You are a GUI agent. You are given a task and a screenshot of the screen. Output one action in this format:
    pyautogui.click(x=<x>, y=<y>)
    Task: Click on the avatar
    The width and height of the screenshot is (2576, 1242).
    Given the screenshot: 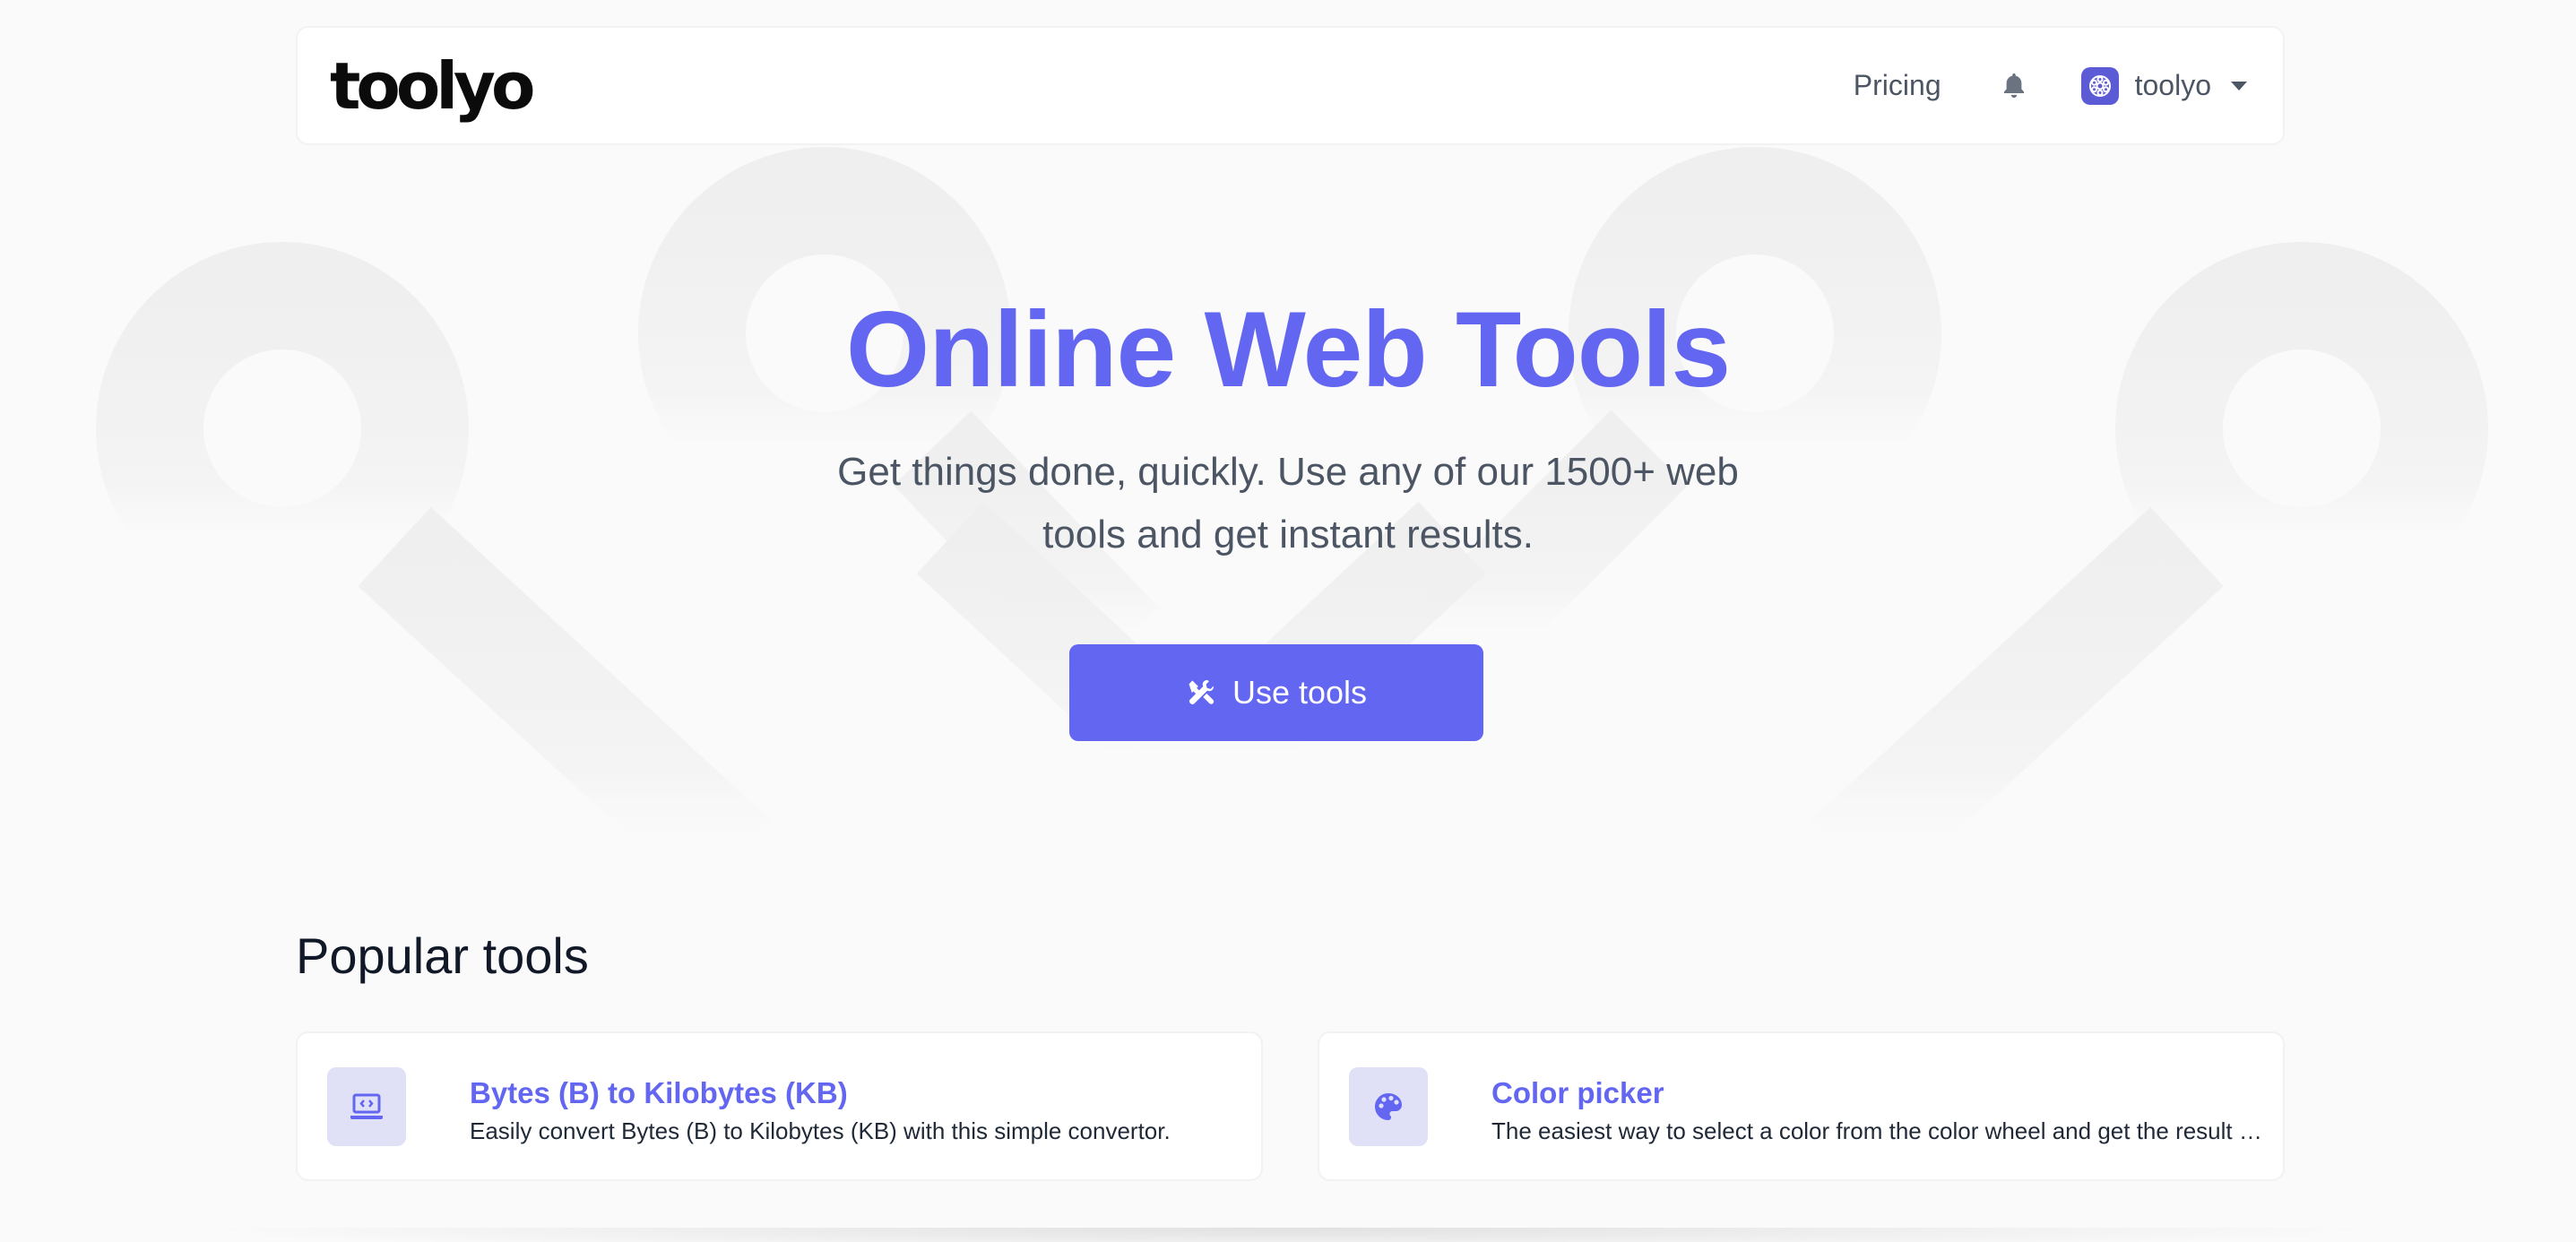 What is the action you would take?
    pyautogui.click(x=2099, y=85)
    